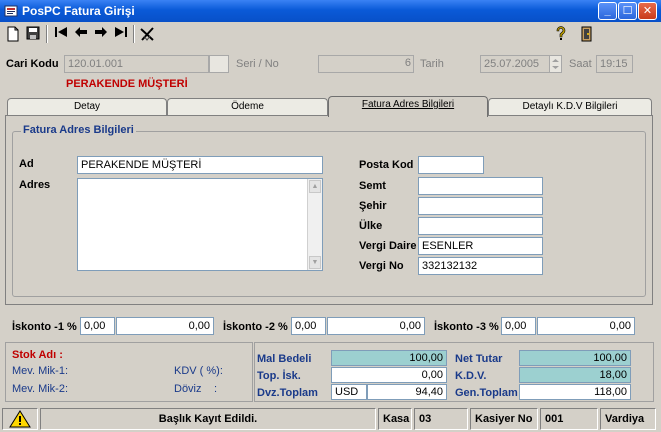 Image resolution: width=661 pixels, height=432 pixels. Describe the element at coordinates (376, 326) in the screenshot. I see `iskonto2-amount-field: 0,00` at that location.